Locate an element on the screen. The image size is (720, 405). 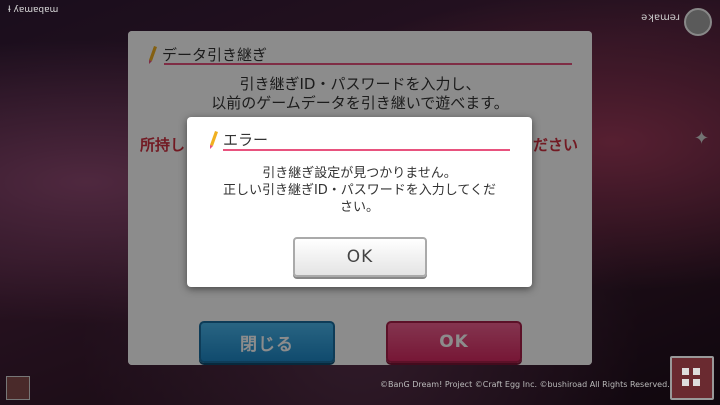
grid-menu-icon is located at coordinates (692, 378).